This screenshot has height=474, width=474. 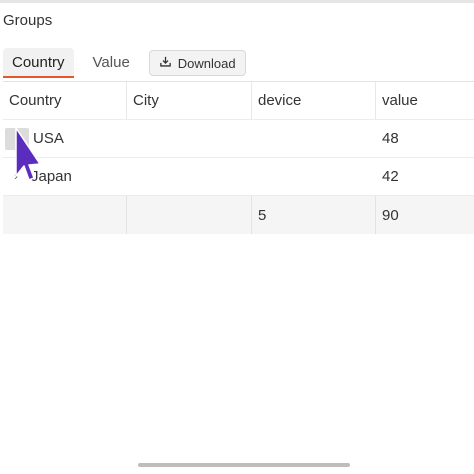 What do you see at coordinates (51, 176) in the screenshot?
I see `country-value: Japan` at bounding box center [51, 176].